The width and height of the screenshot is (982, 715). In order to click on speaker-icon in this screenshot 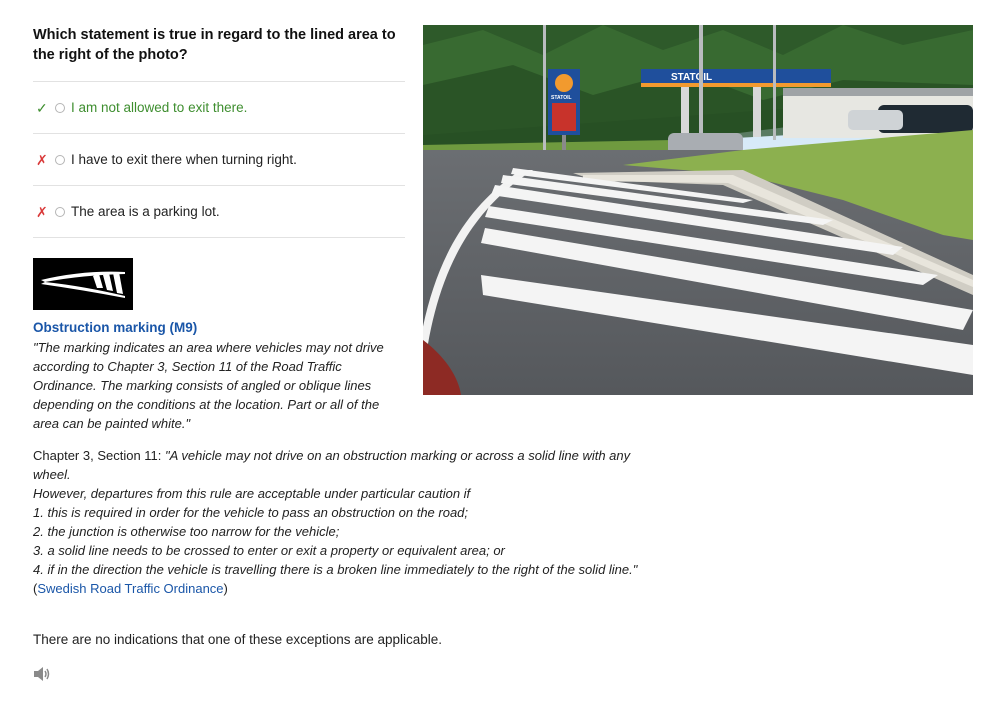, I will do `click(42, 674)`.